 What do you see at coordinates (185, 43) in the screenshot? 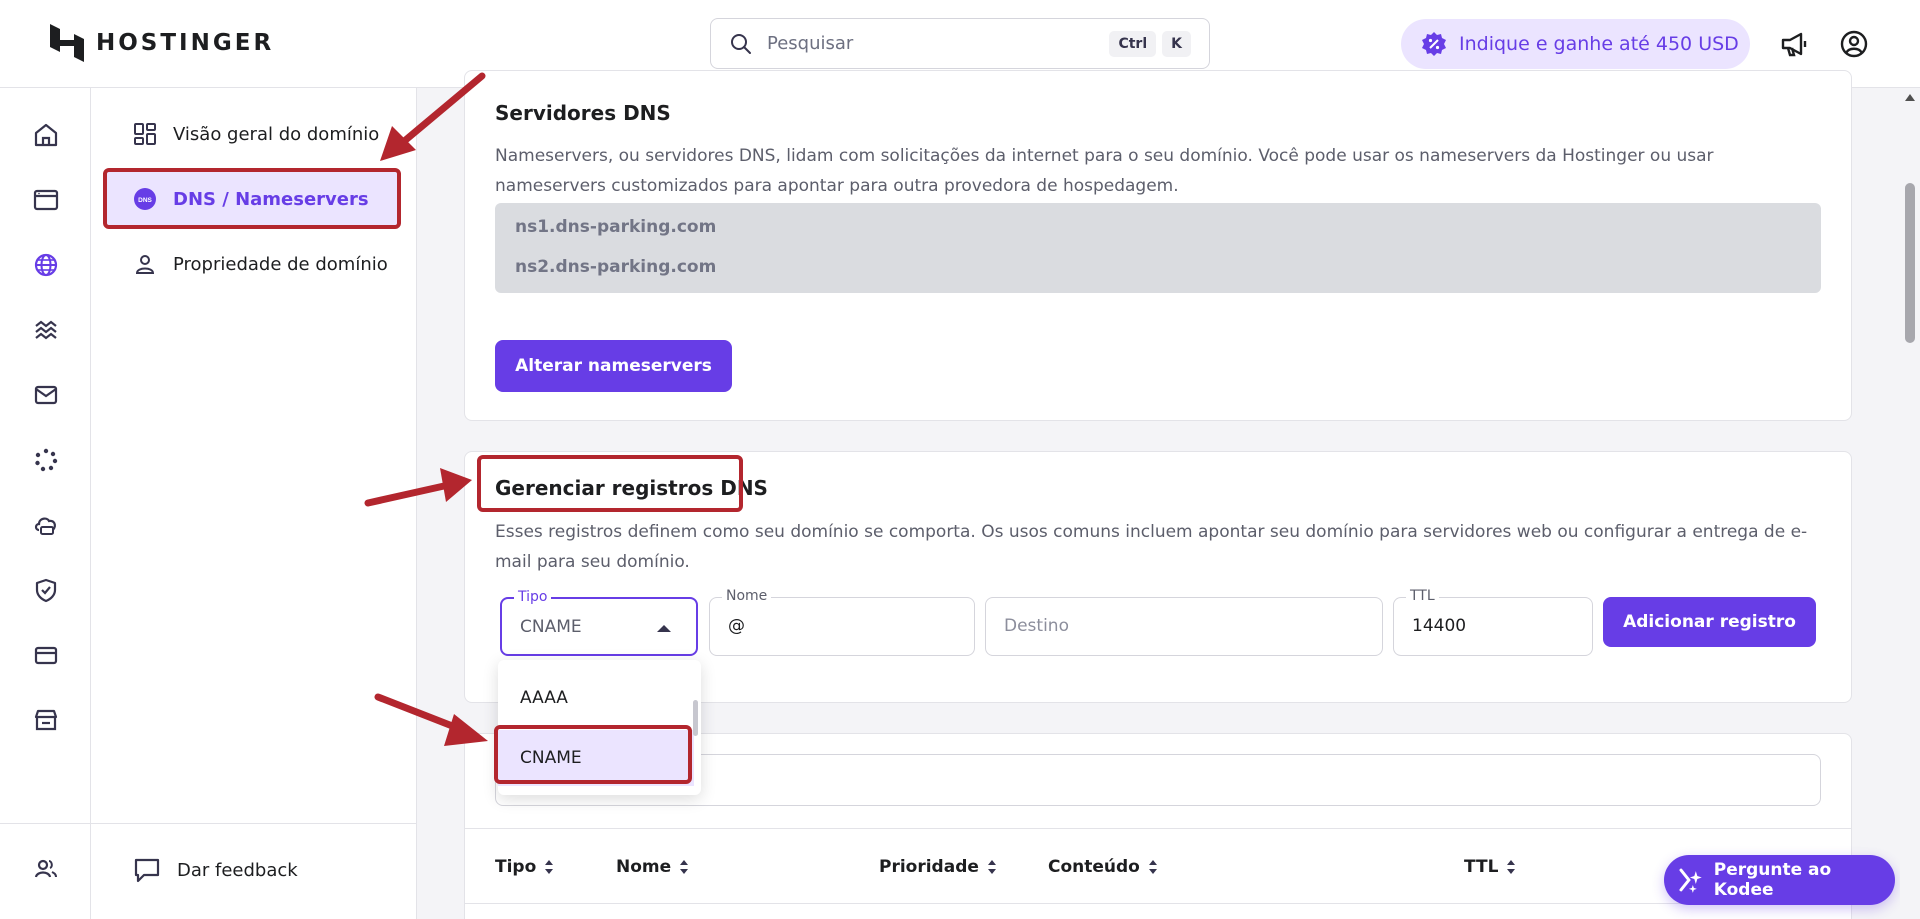
I see `brand-name: HOSTINGER` at bounding box center [185, 43].